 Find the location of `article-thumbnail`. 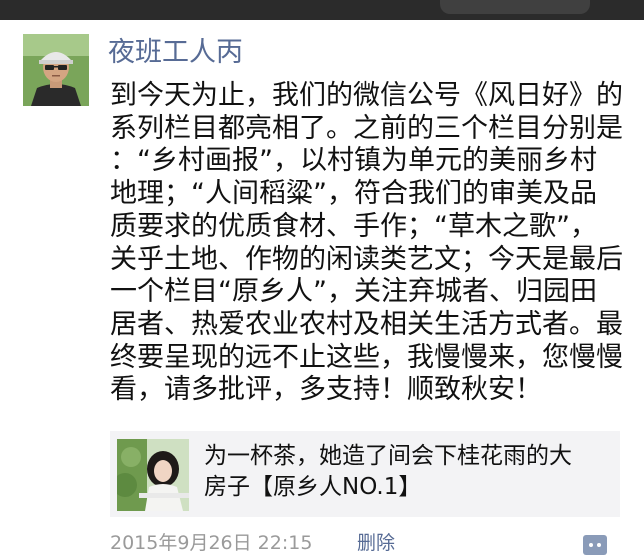

article-thumbnail is located at coordinates (153, 475).